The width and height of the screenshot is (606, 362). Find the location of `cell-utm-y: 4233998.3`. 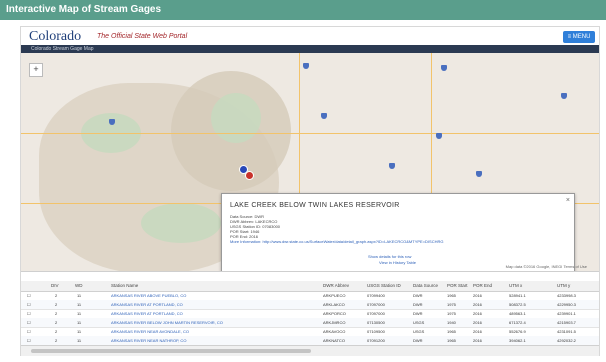

cell-utm-y: 4233998.3 is located at coordinates (566, 295).